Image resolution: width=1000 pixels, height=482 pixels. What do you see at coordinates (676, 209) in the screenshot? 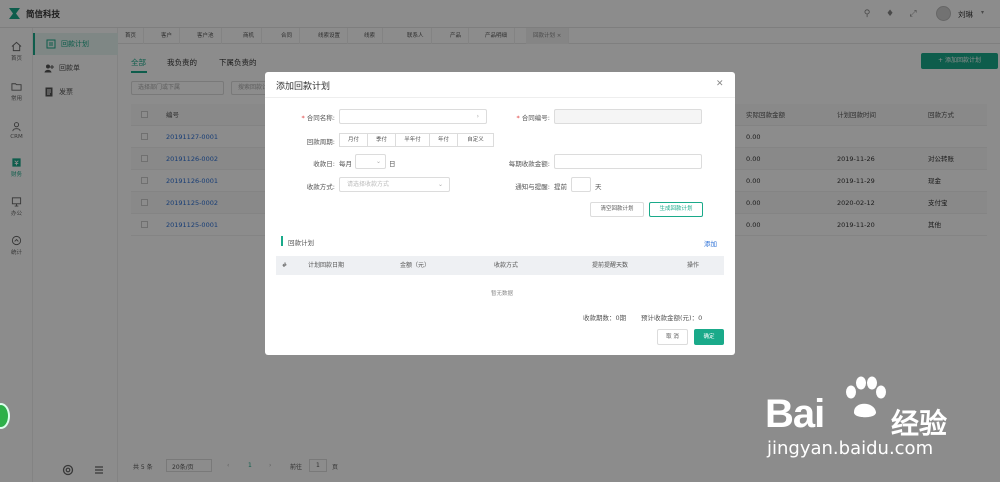
I see `generate-plan-button: 生成回款计划` at bounding box center [676, 209].